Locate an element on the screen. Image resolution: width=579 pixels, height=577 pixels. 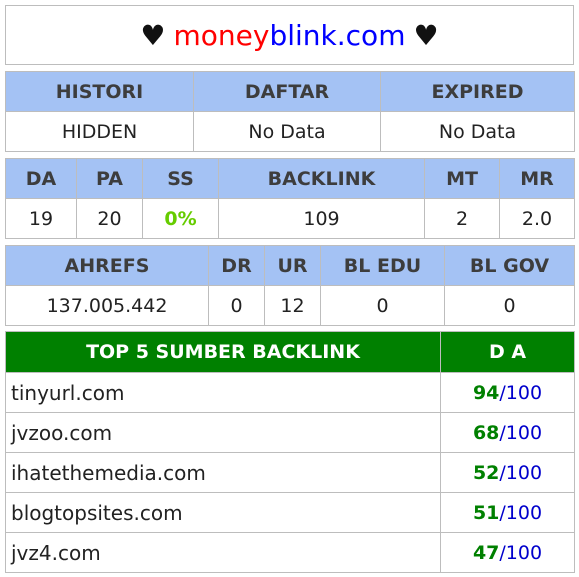
value-ahrefs: 137.005.442 is located at coordinates (107, 305).